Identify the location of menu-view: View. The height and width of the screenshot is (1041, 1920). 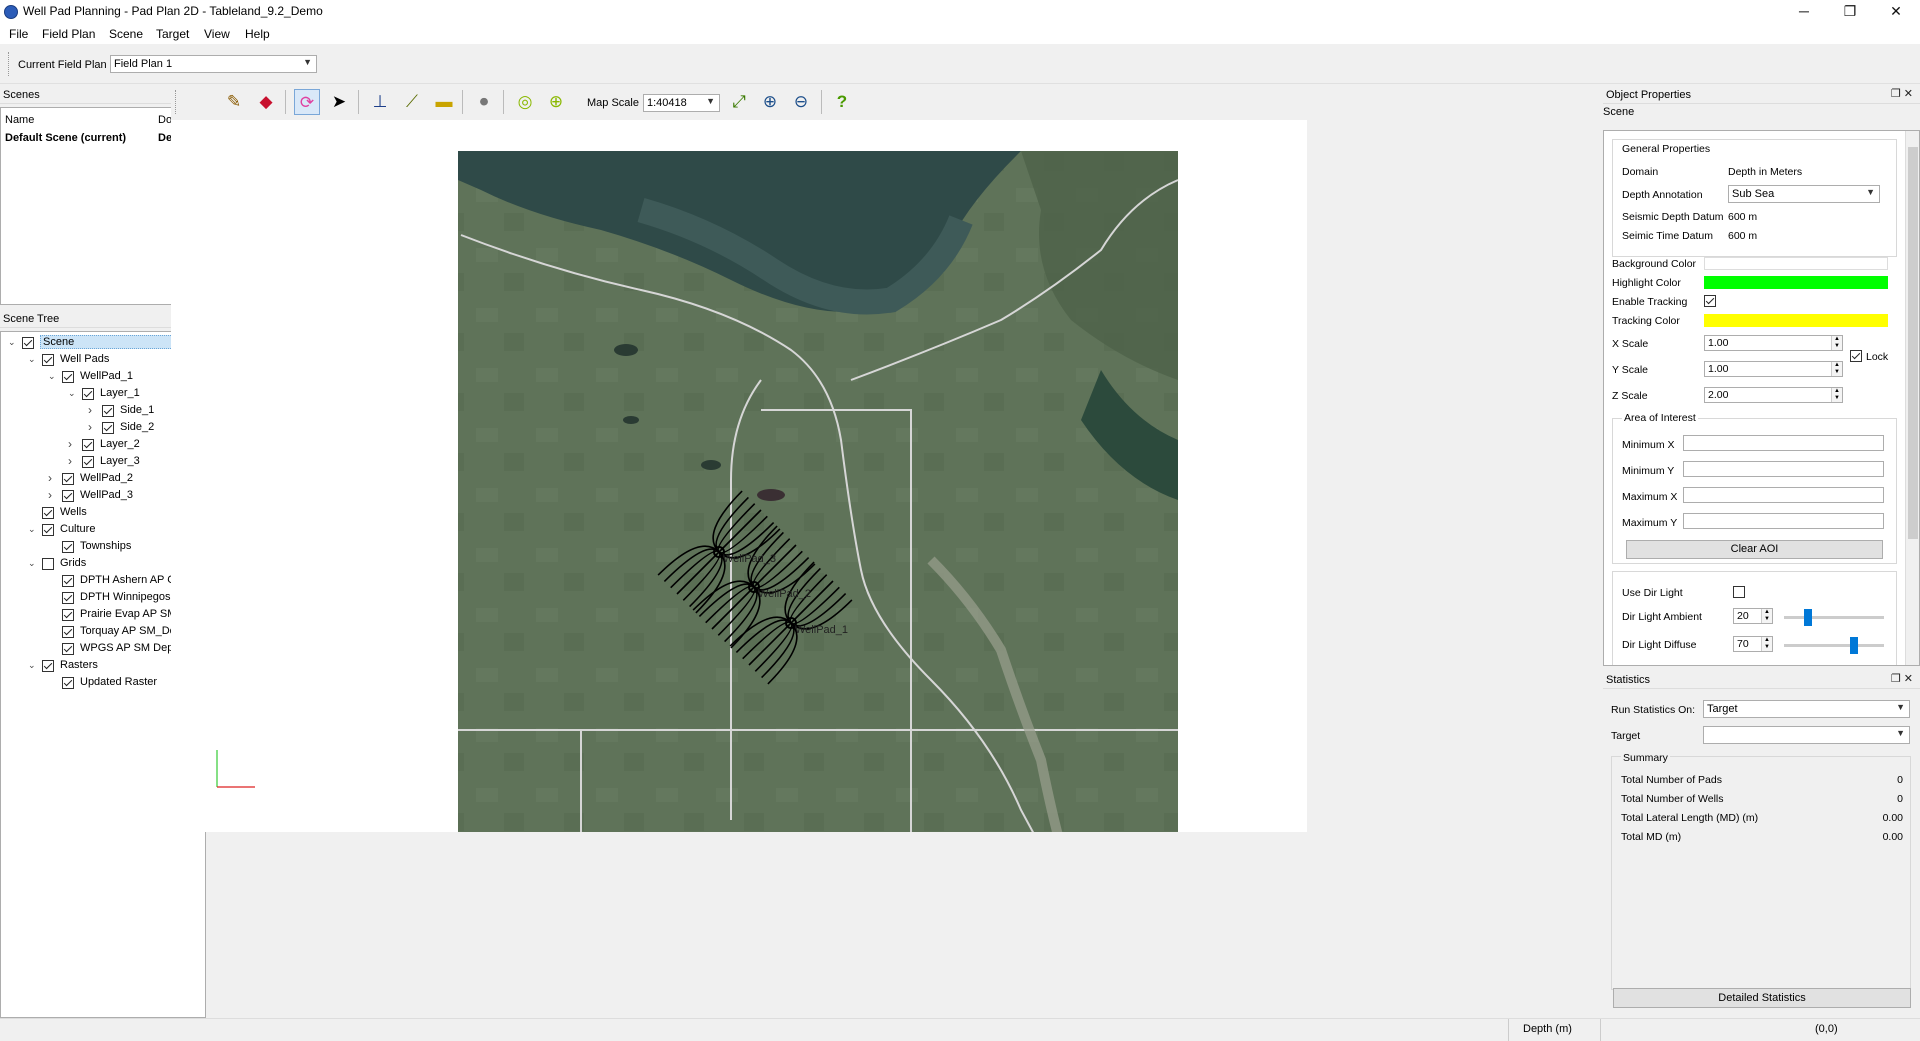
(217, 34).